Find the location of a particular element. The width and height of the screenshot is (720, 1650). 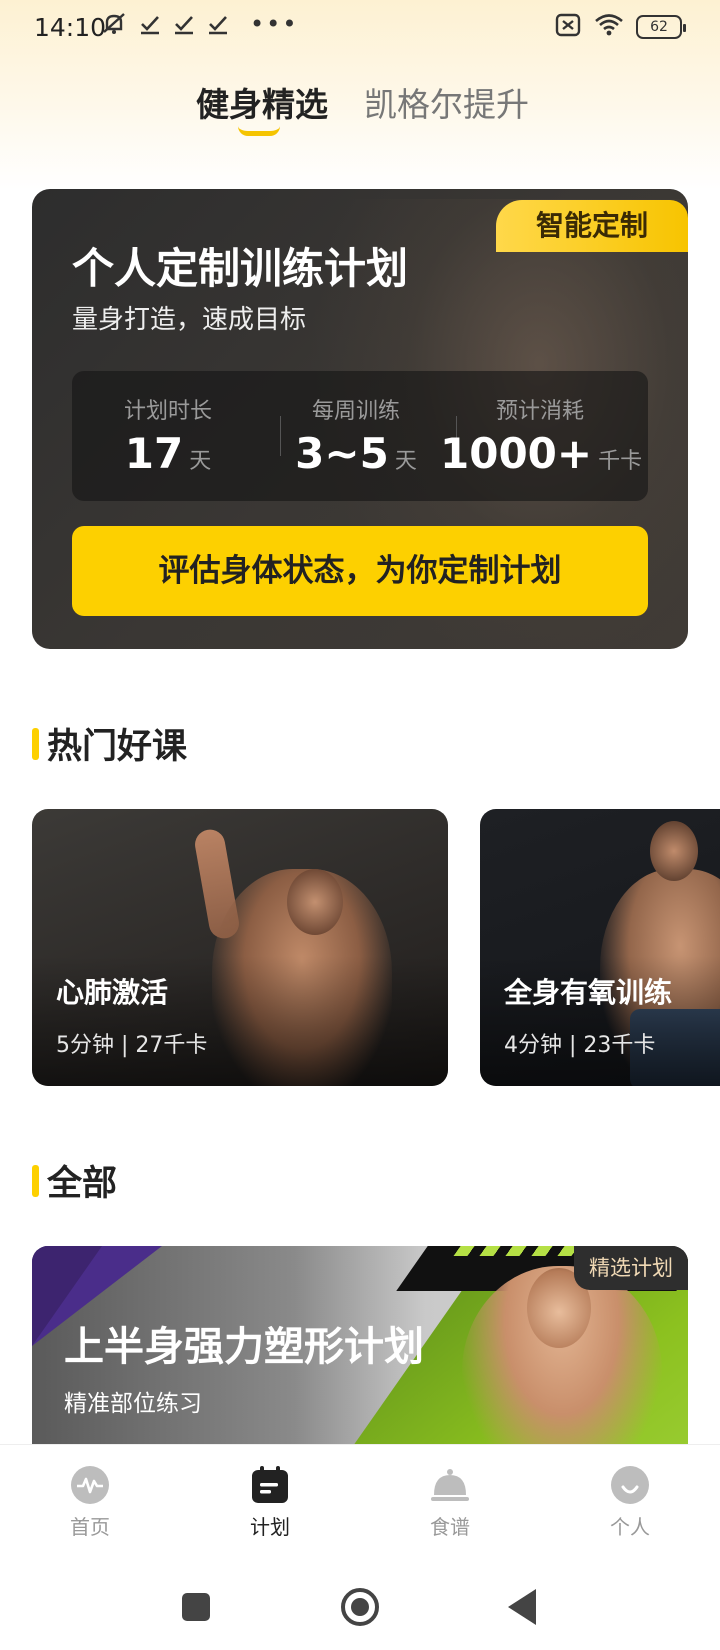

plan-card-title: 上半身强力塑形计划 is located at coordinates (244, 1347).